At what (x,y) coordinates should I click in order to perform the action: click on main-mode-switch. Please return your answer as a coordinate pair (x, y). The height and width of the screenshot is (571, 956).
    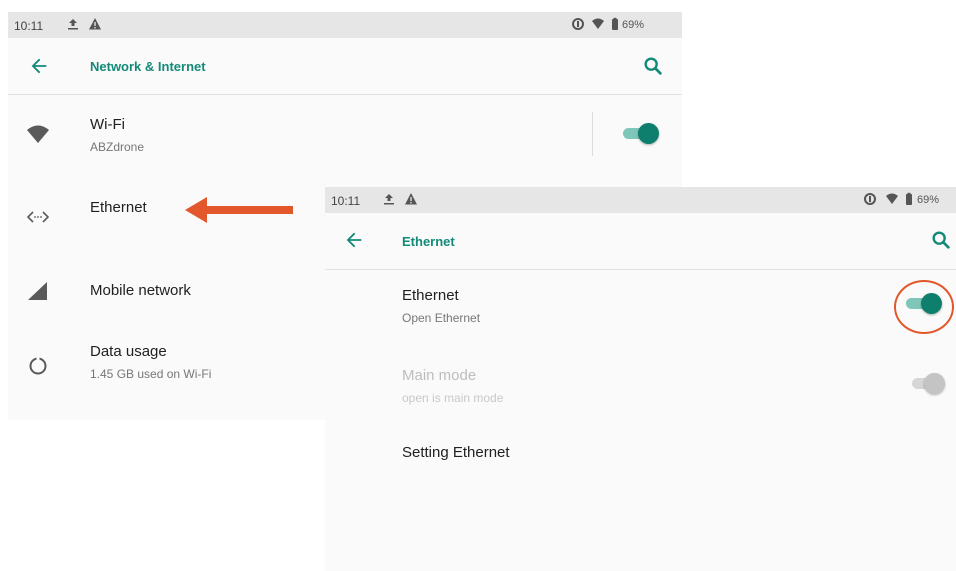
    Looking at the image, I should click on (929, 383).